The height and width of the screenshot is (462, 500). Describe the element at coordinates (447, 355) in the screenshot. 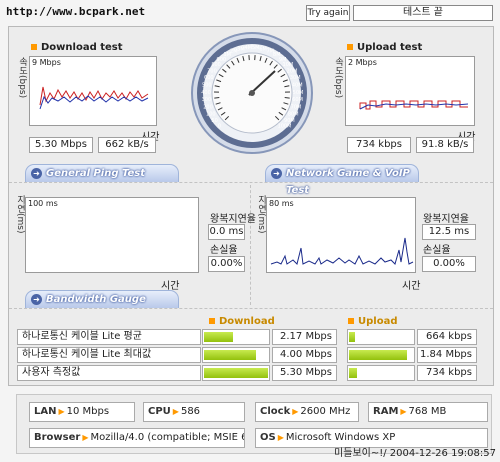

I see `upload-value: 1.84 Mbps` at that location.